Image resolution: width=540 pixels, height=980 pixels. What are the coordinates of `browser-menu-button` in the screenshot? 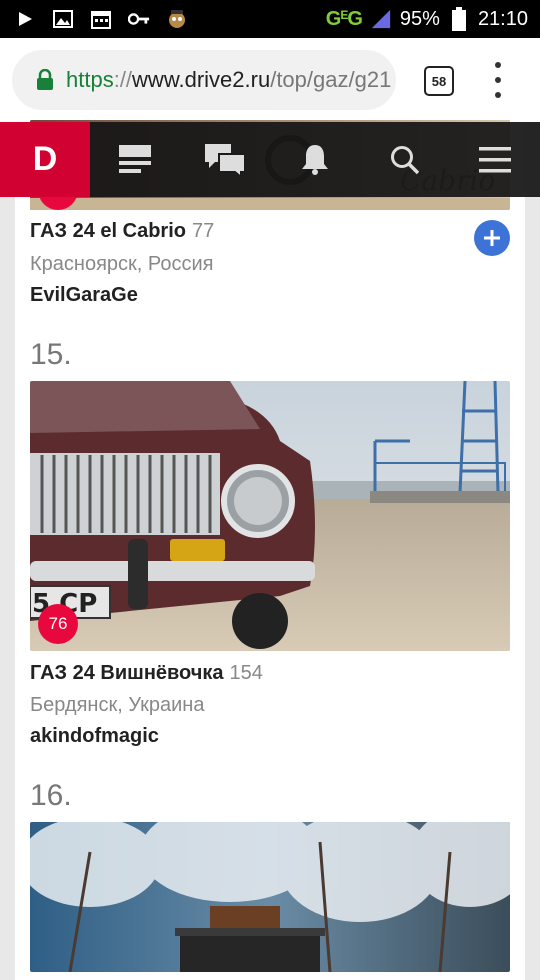 It's located at (498, 80).